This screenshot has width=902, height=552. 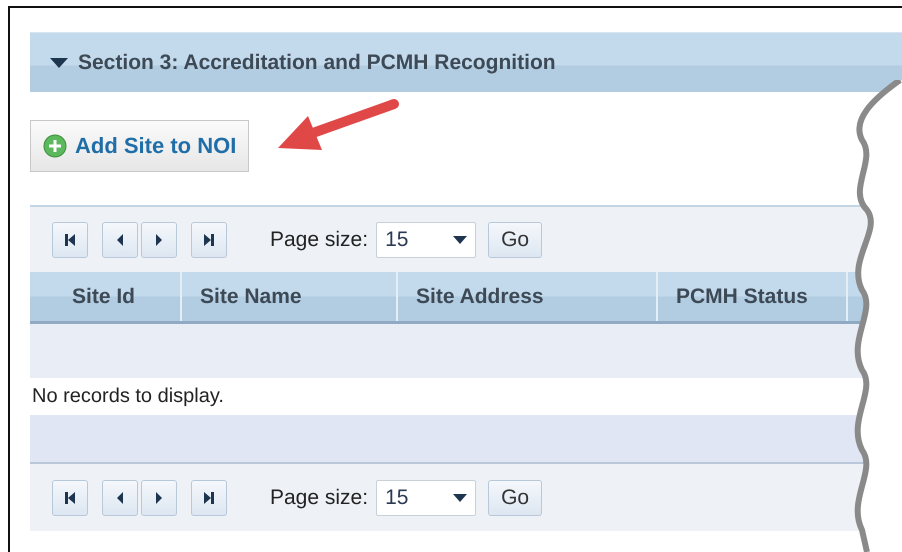 I want to click on section-title: Section 3: Accreditation and PCMH Recognition, so click(x=317, y=62).